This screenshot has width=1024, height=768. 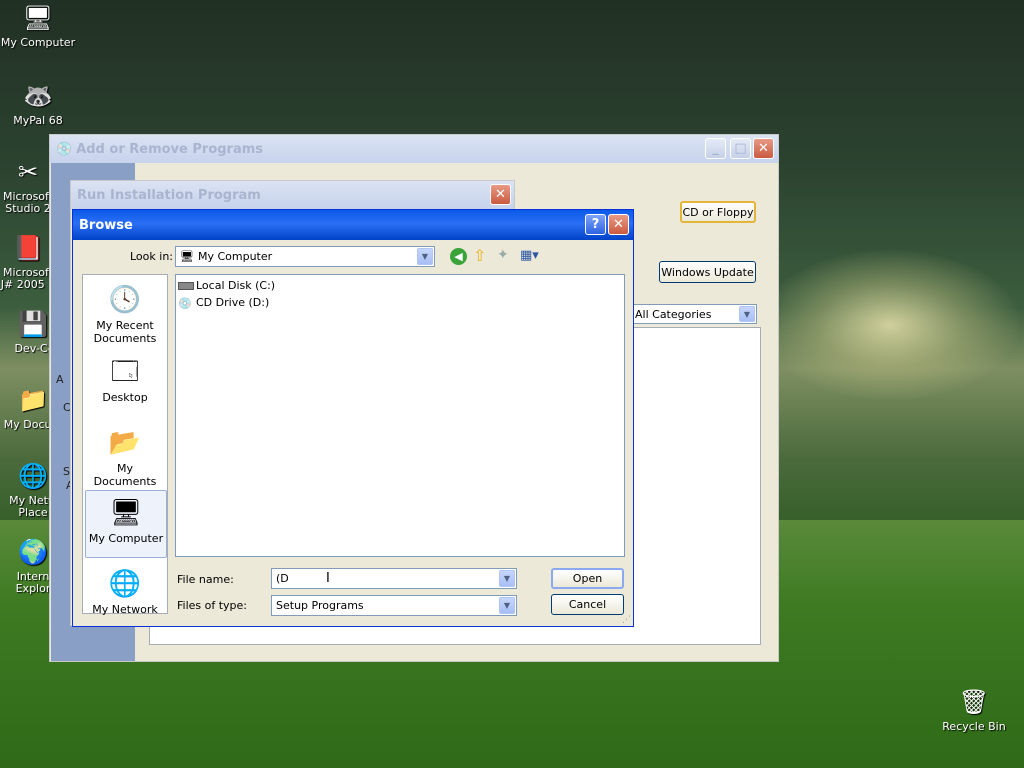 What do you see at coordinates (974, 726) in the screenshot?
I see `desktop-icon-label: Recycle Bin` at bounding box center [974, 726].